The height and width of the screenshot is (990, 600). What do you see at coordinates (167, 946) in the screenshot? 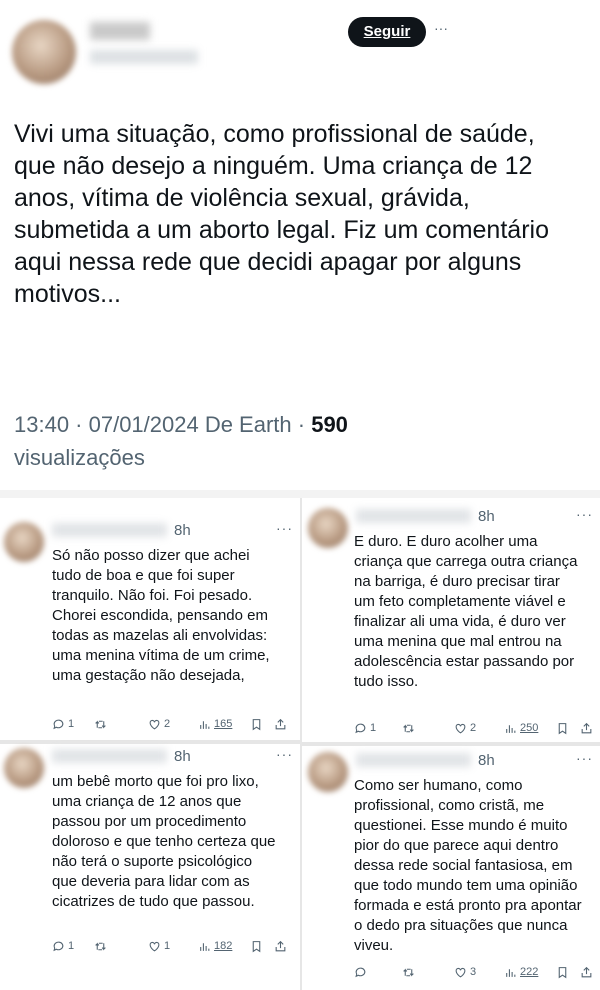
I see `like-count: 1` at bounding box center [167, 946].